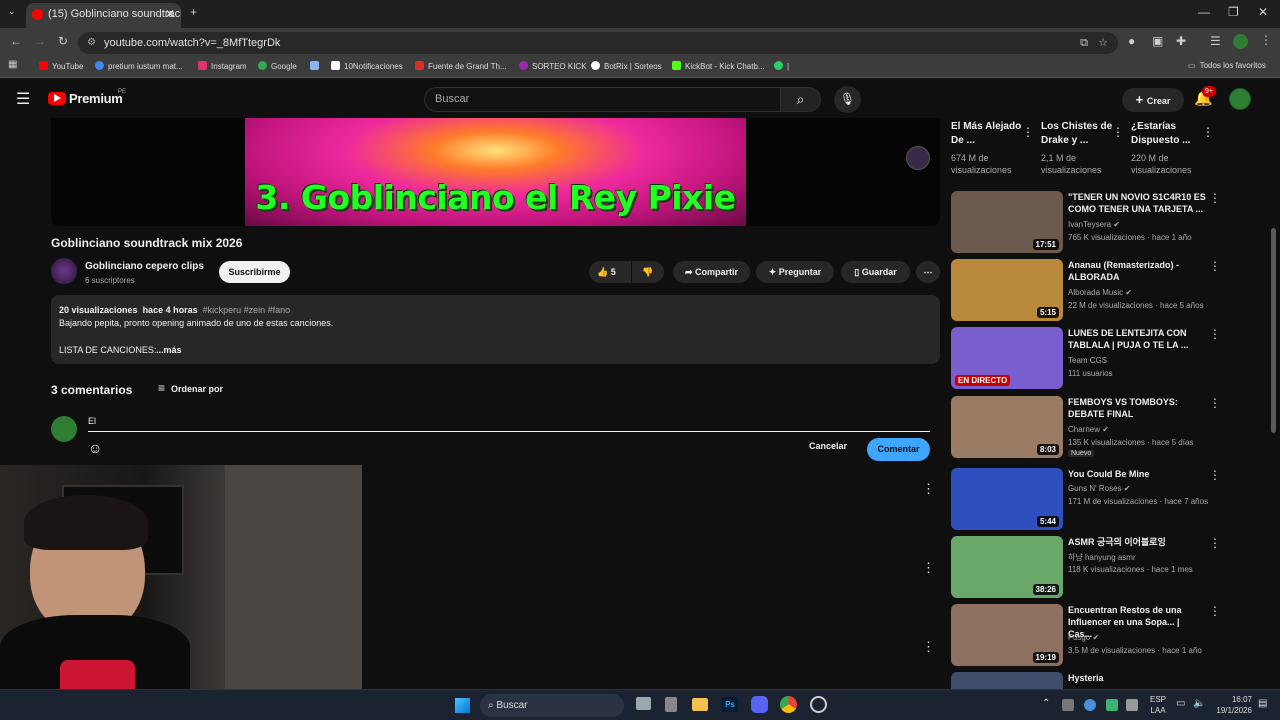 This screenshot has height=720, width=1280. What do you see at coordinates (1007, 222) in the screenshot?
I see `video-thumbnail: 17:51` at bounding box center [1007, 222].